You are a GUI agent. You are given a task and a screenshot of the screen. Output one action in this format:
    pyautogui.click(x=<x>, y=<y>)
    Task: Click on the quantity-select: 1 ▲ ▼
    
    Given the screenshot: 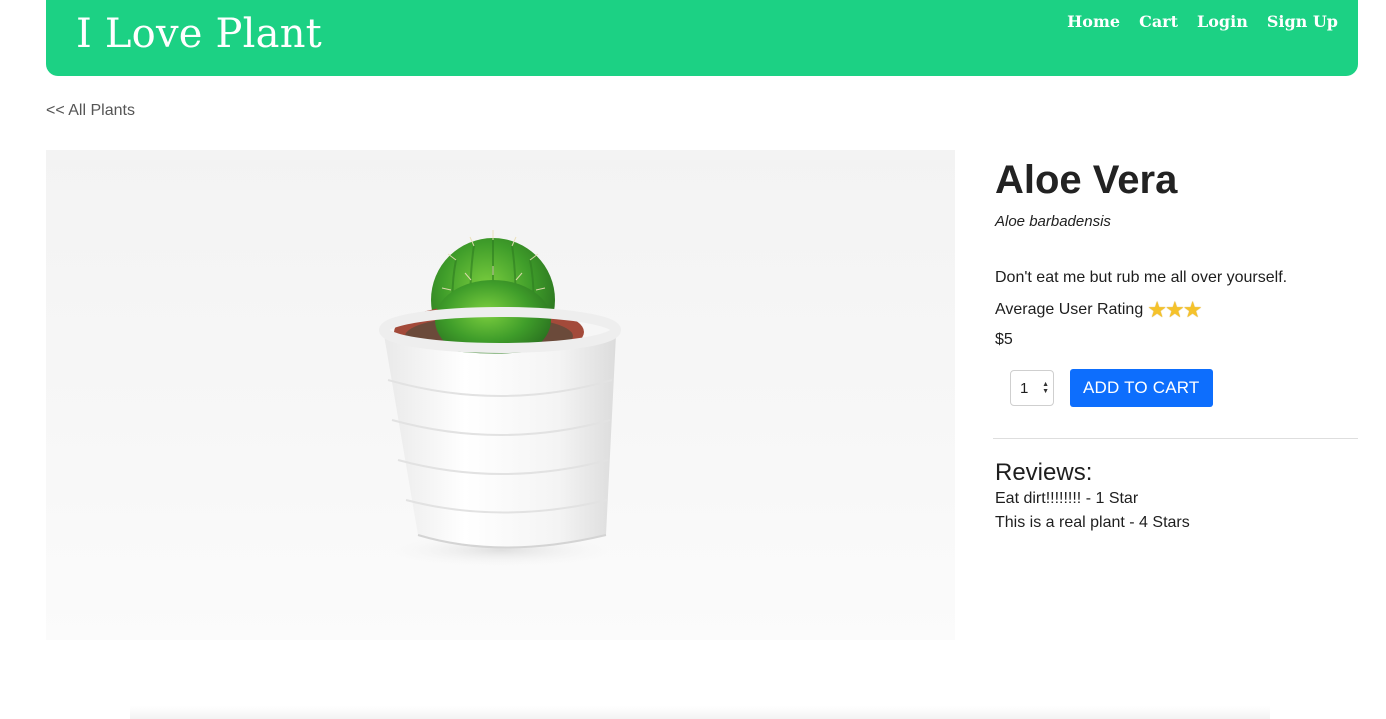 What is the action you would take?
    pyautogui.click(x=1032, y=388)
    